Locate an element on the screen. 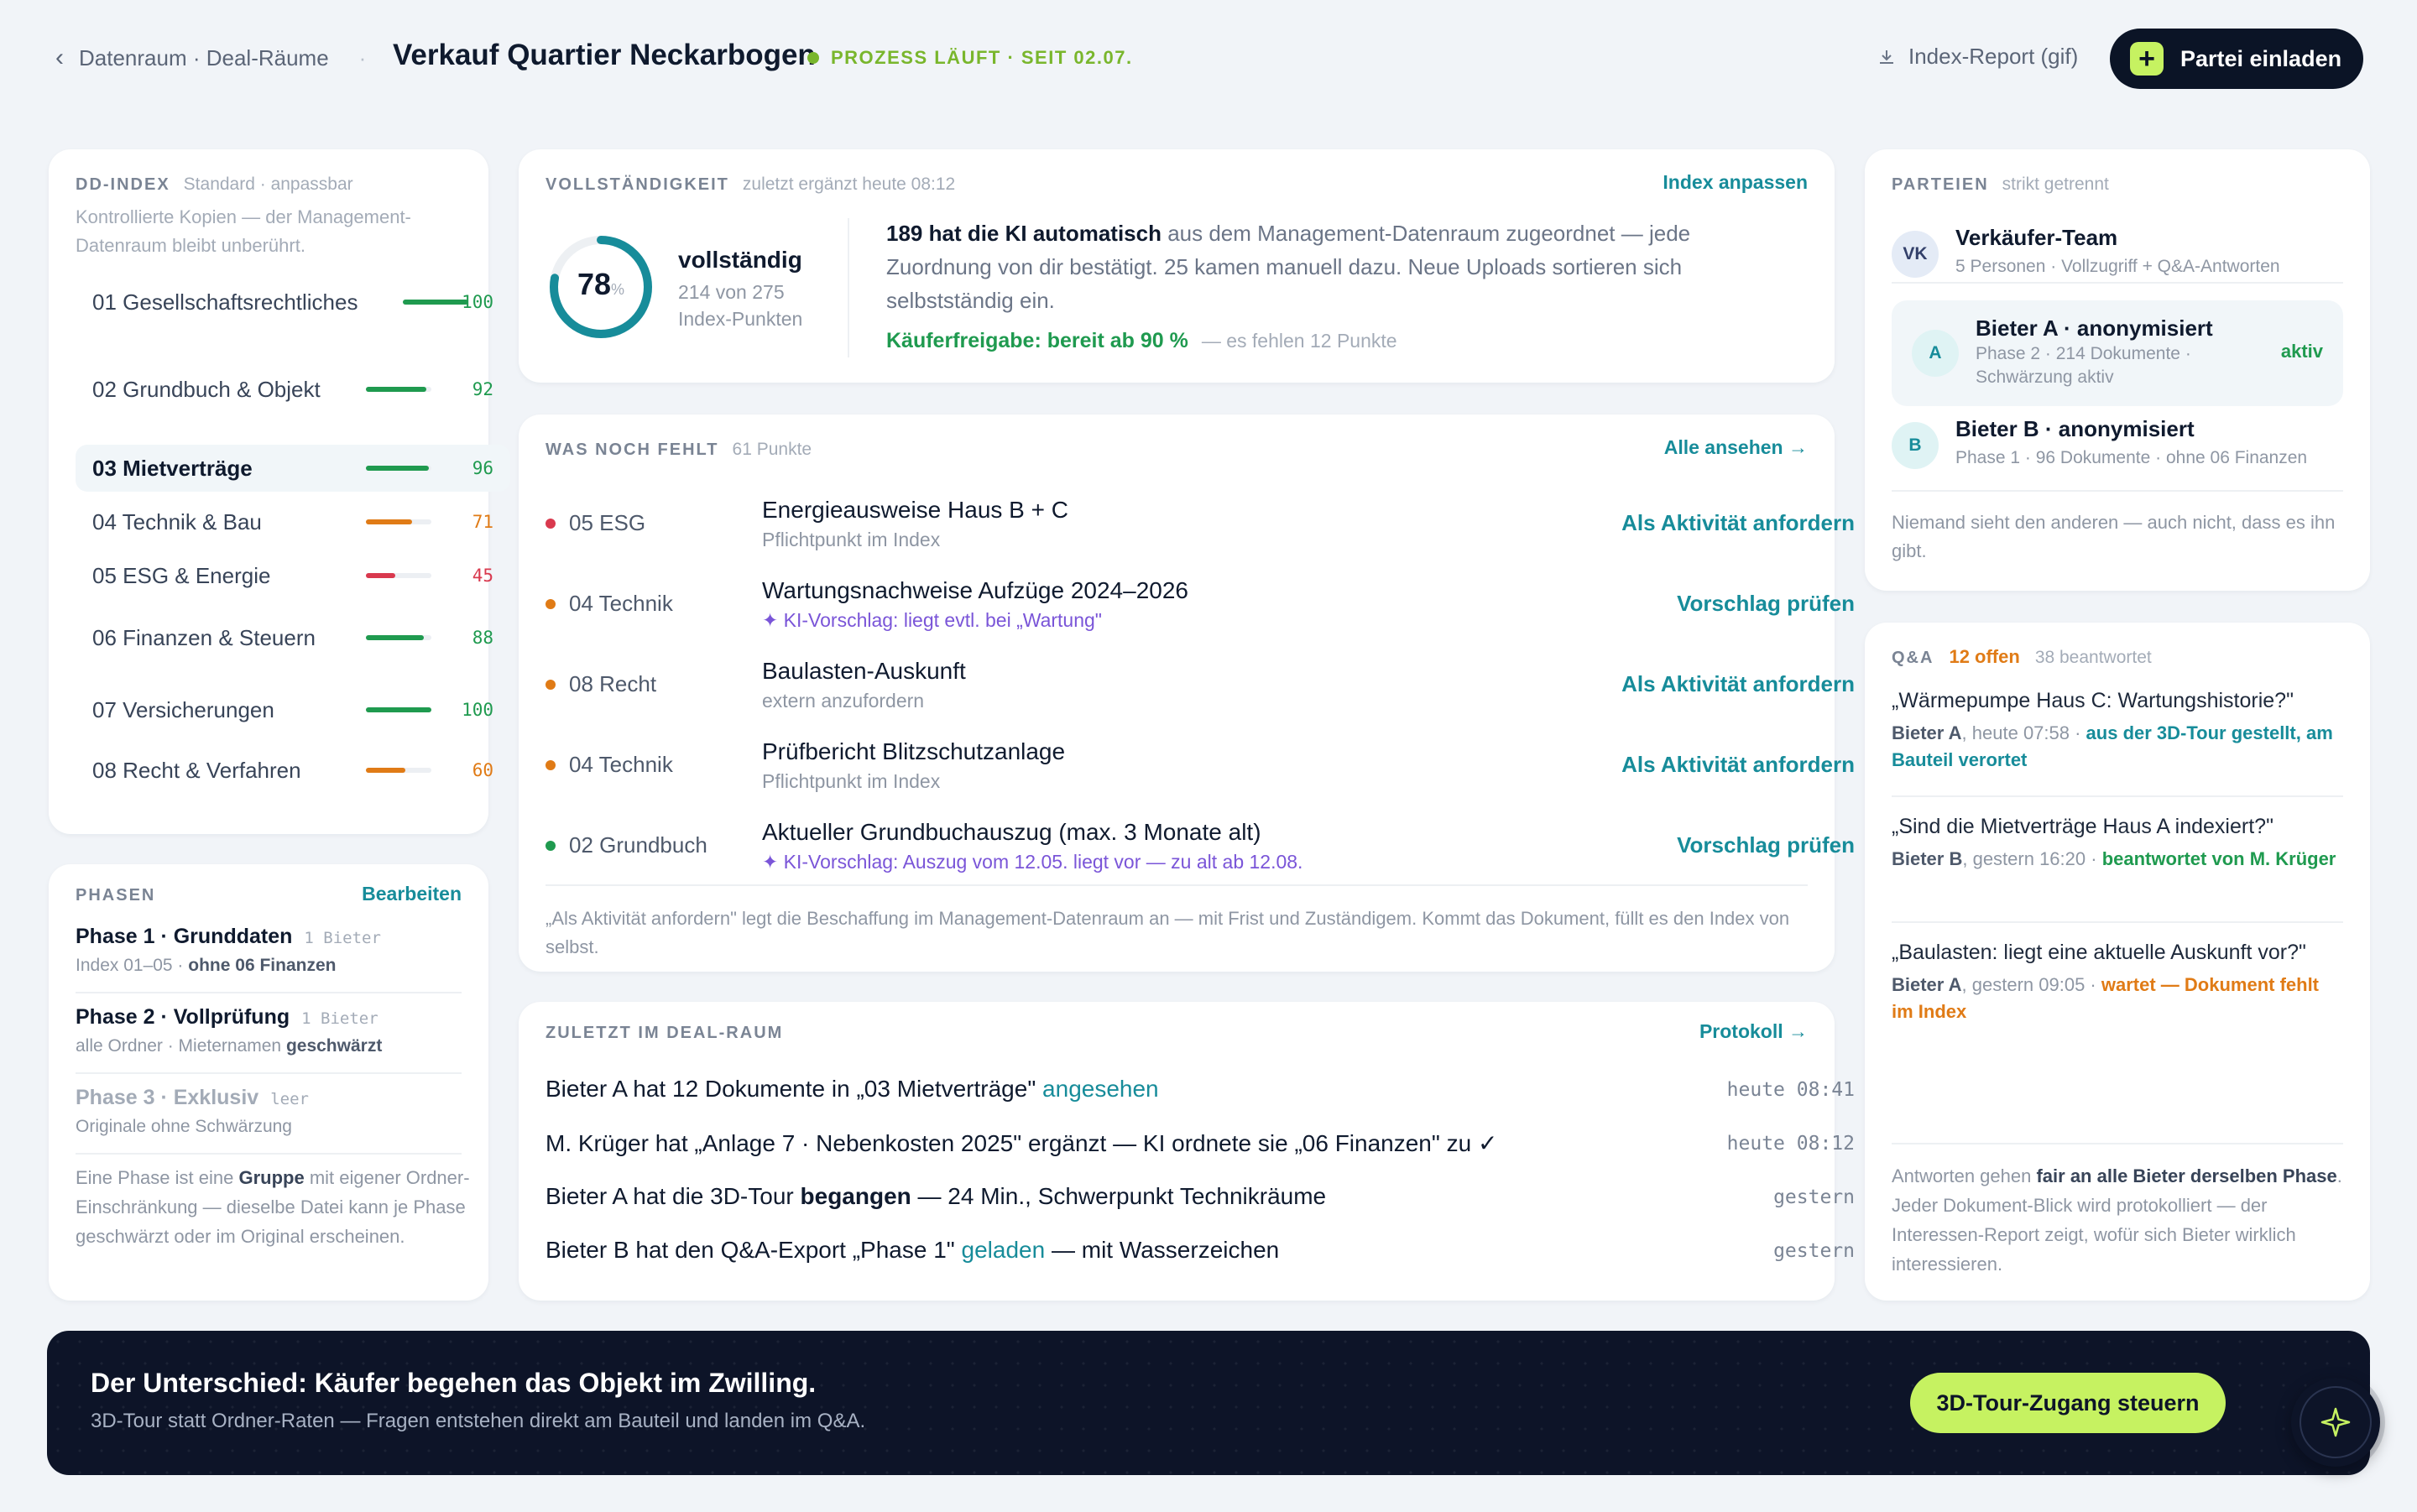  index-report-button: Index-Report (gif) is located at coordinates (1977, 57).